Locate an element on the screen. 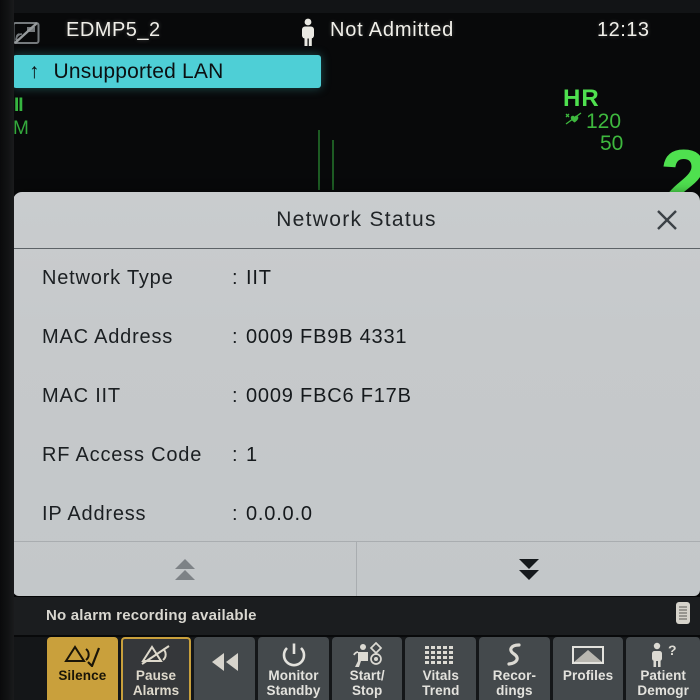  admission-status: Not Admitted is located at coordinates (392, 30).